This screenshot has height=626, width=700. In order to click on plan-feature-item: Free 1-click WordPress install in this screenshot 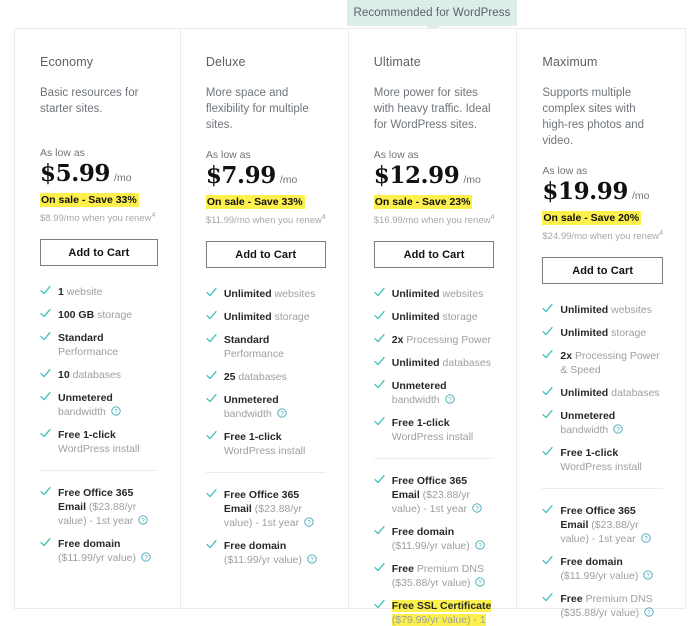, I will do `click(99, 442)`.